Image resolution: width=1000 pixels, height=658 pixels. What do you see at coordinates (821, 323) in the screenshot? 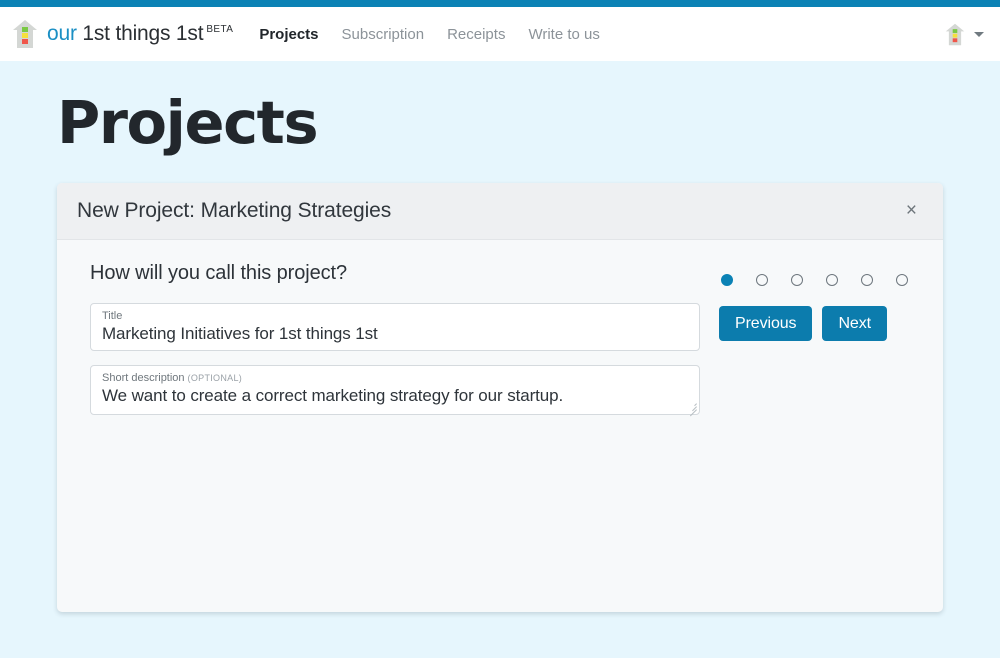
I see `wizard-buttons: Previous Next` at bounding box center [821, 323].